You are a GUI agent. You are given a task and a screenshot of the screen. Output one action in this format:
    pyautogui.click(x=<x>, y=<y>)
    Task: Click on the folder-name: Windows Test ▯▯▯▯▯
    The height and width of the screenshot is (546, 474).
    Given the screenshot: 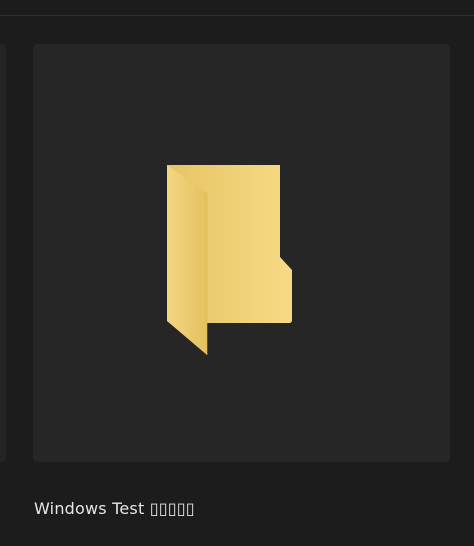 What is the action you would take?
    pyautogui.click(x=114, y=508)
    